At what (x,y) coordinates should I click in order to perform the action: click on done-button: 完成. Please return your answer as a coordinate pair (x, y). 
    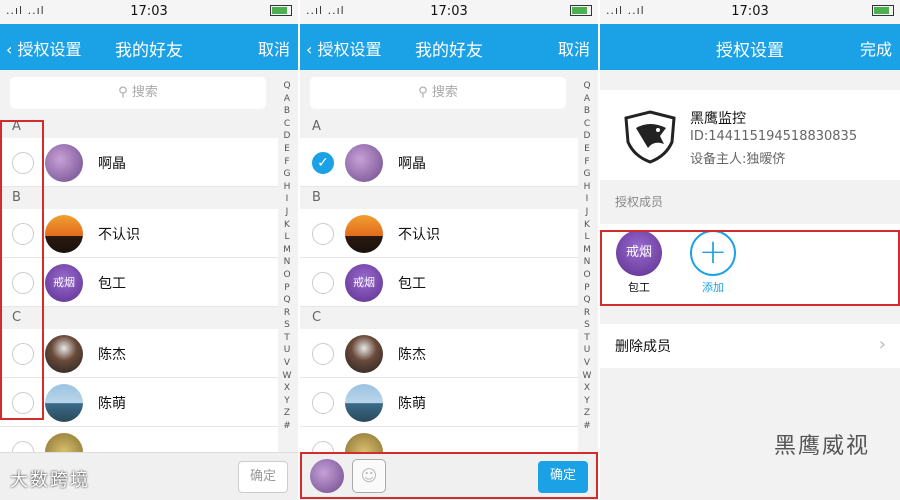
    Looking at the image, I should click on (876, 48).